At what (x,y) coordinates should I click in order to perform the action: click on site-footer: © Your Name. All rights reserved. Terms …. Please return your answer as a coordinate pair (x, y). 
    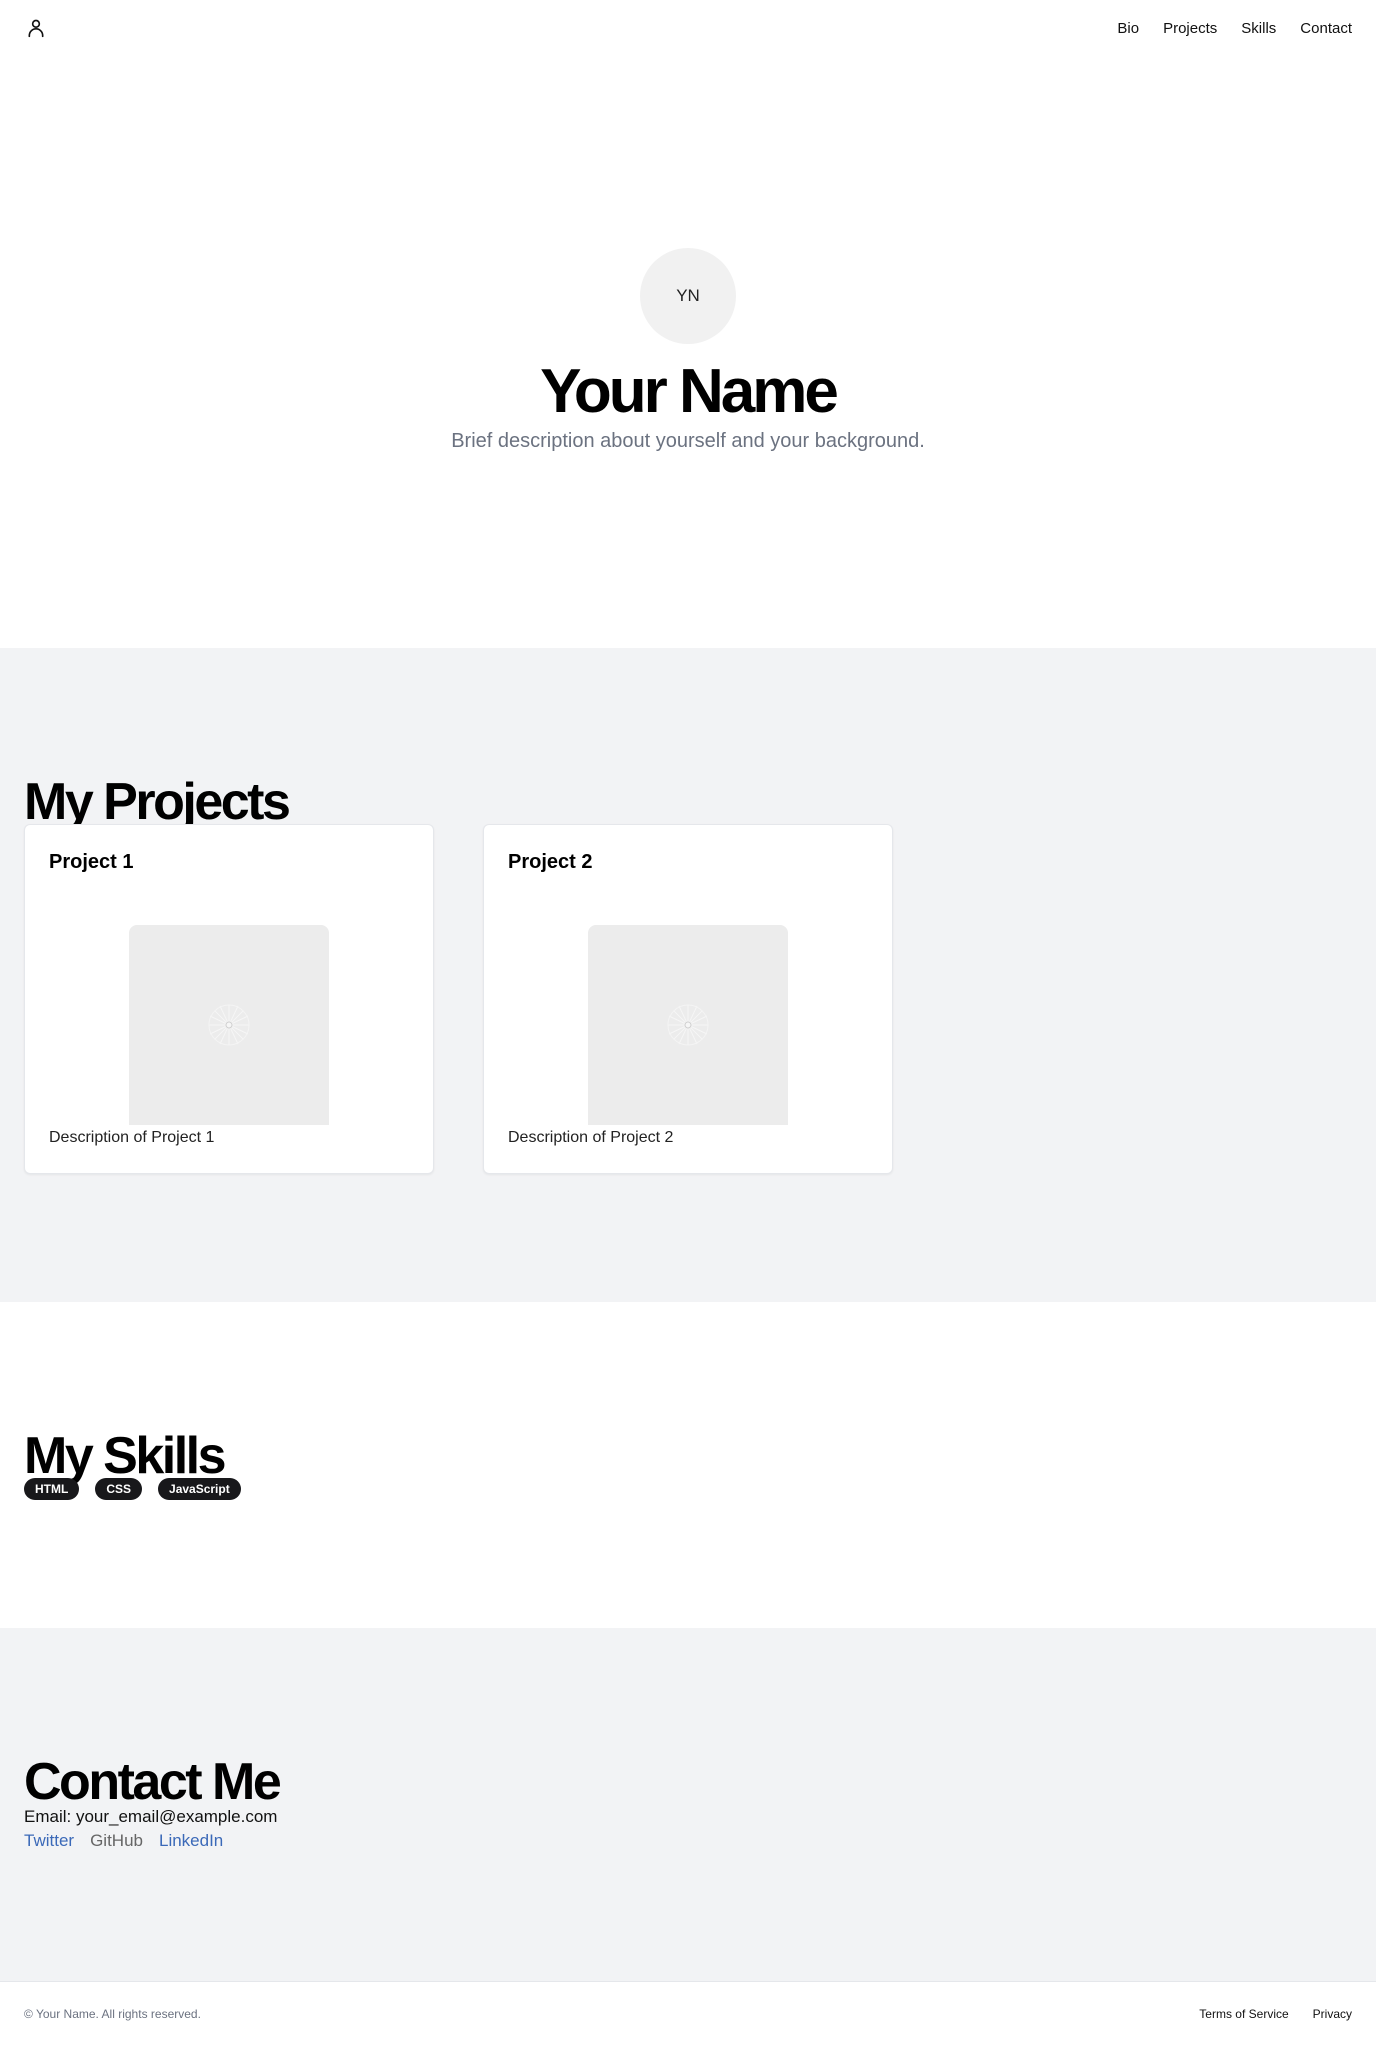
    Looking at the image, I should click on (688, 2013).